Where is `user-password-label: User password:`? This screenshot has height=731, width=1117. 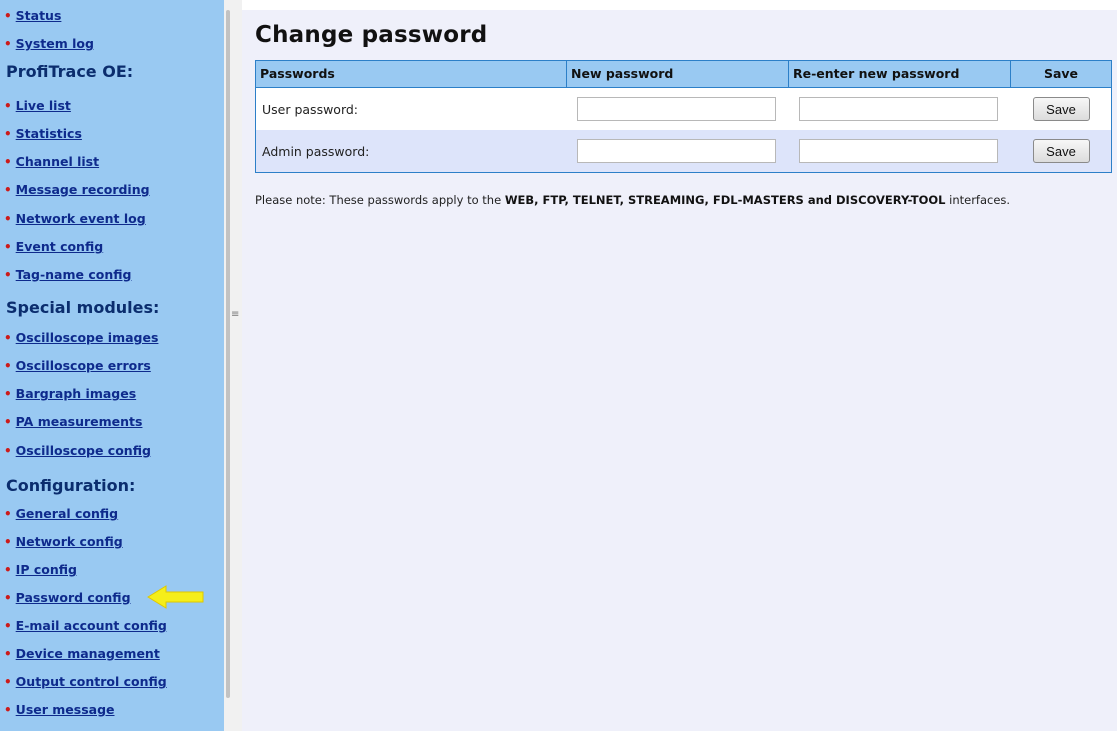
user-password-label: User password: is located at coordinates (310, 109).